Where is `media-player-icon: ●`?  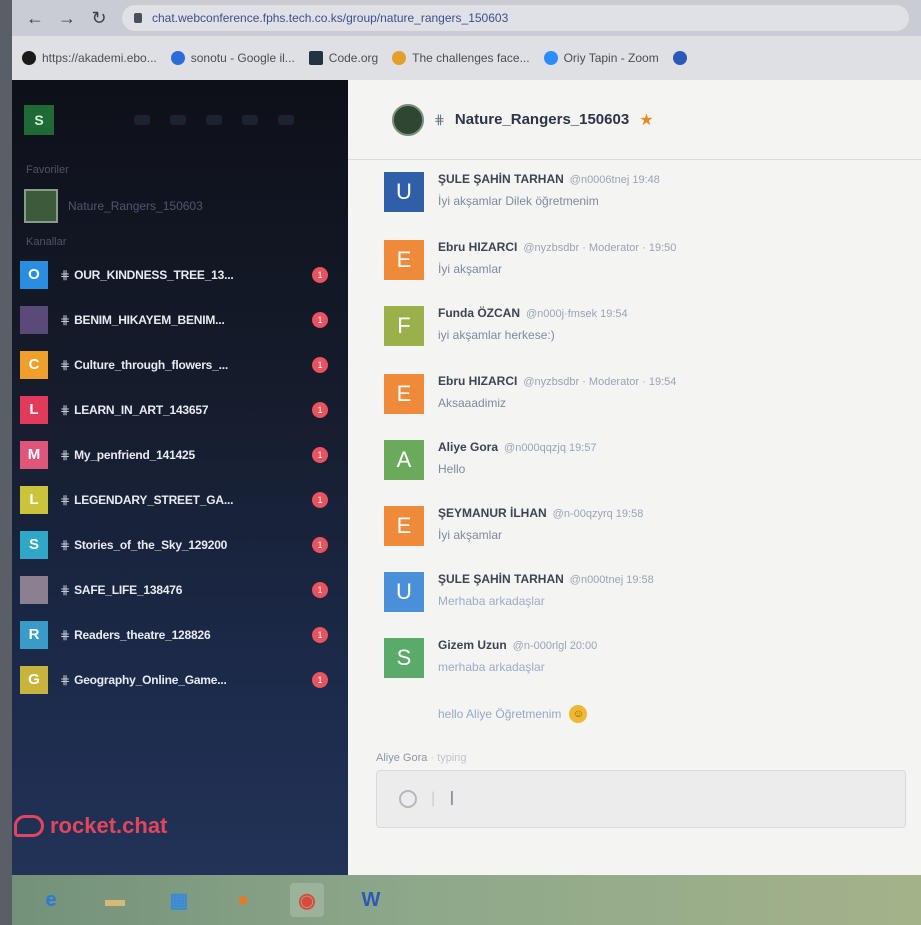 media-player-icon: ● is located at coordinates (243, 900).